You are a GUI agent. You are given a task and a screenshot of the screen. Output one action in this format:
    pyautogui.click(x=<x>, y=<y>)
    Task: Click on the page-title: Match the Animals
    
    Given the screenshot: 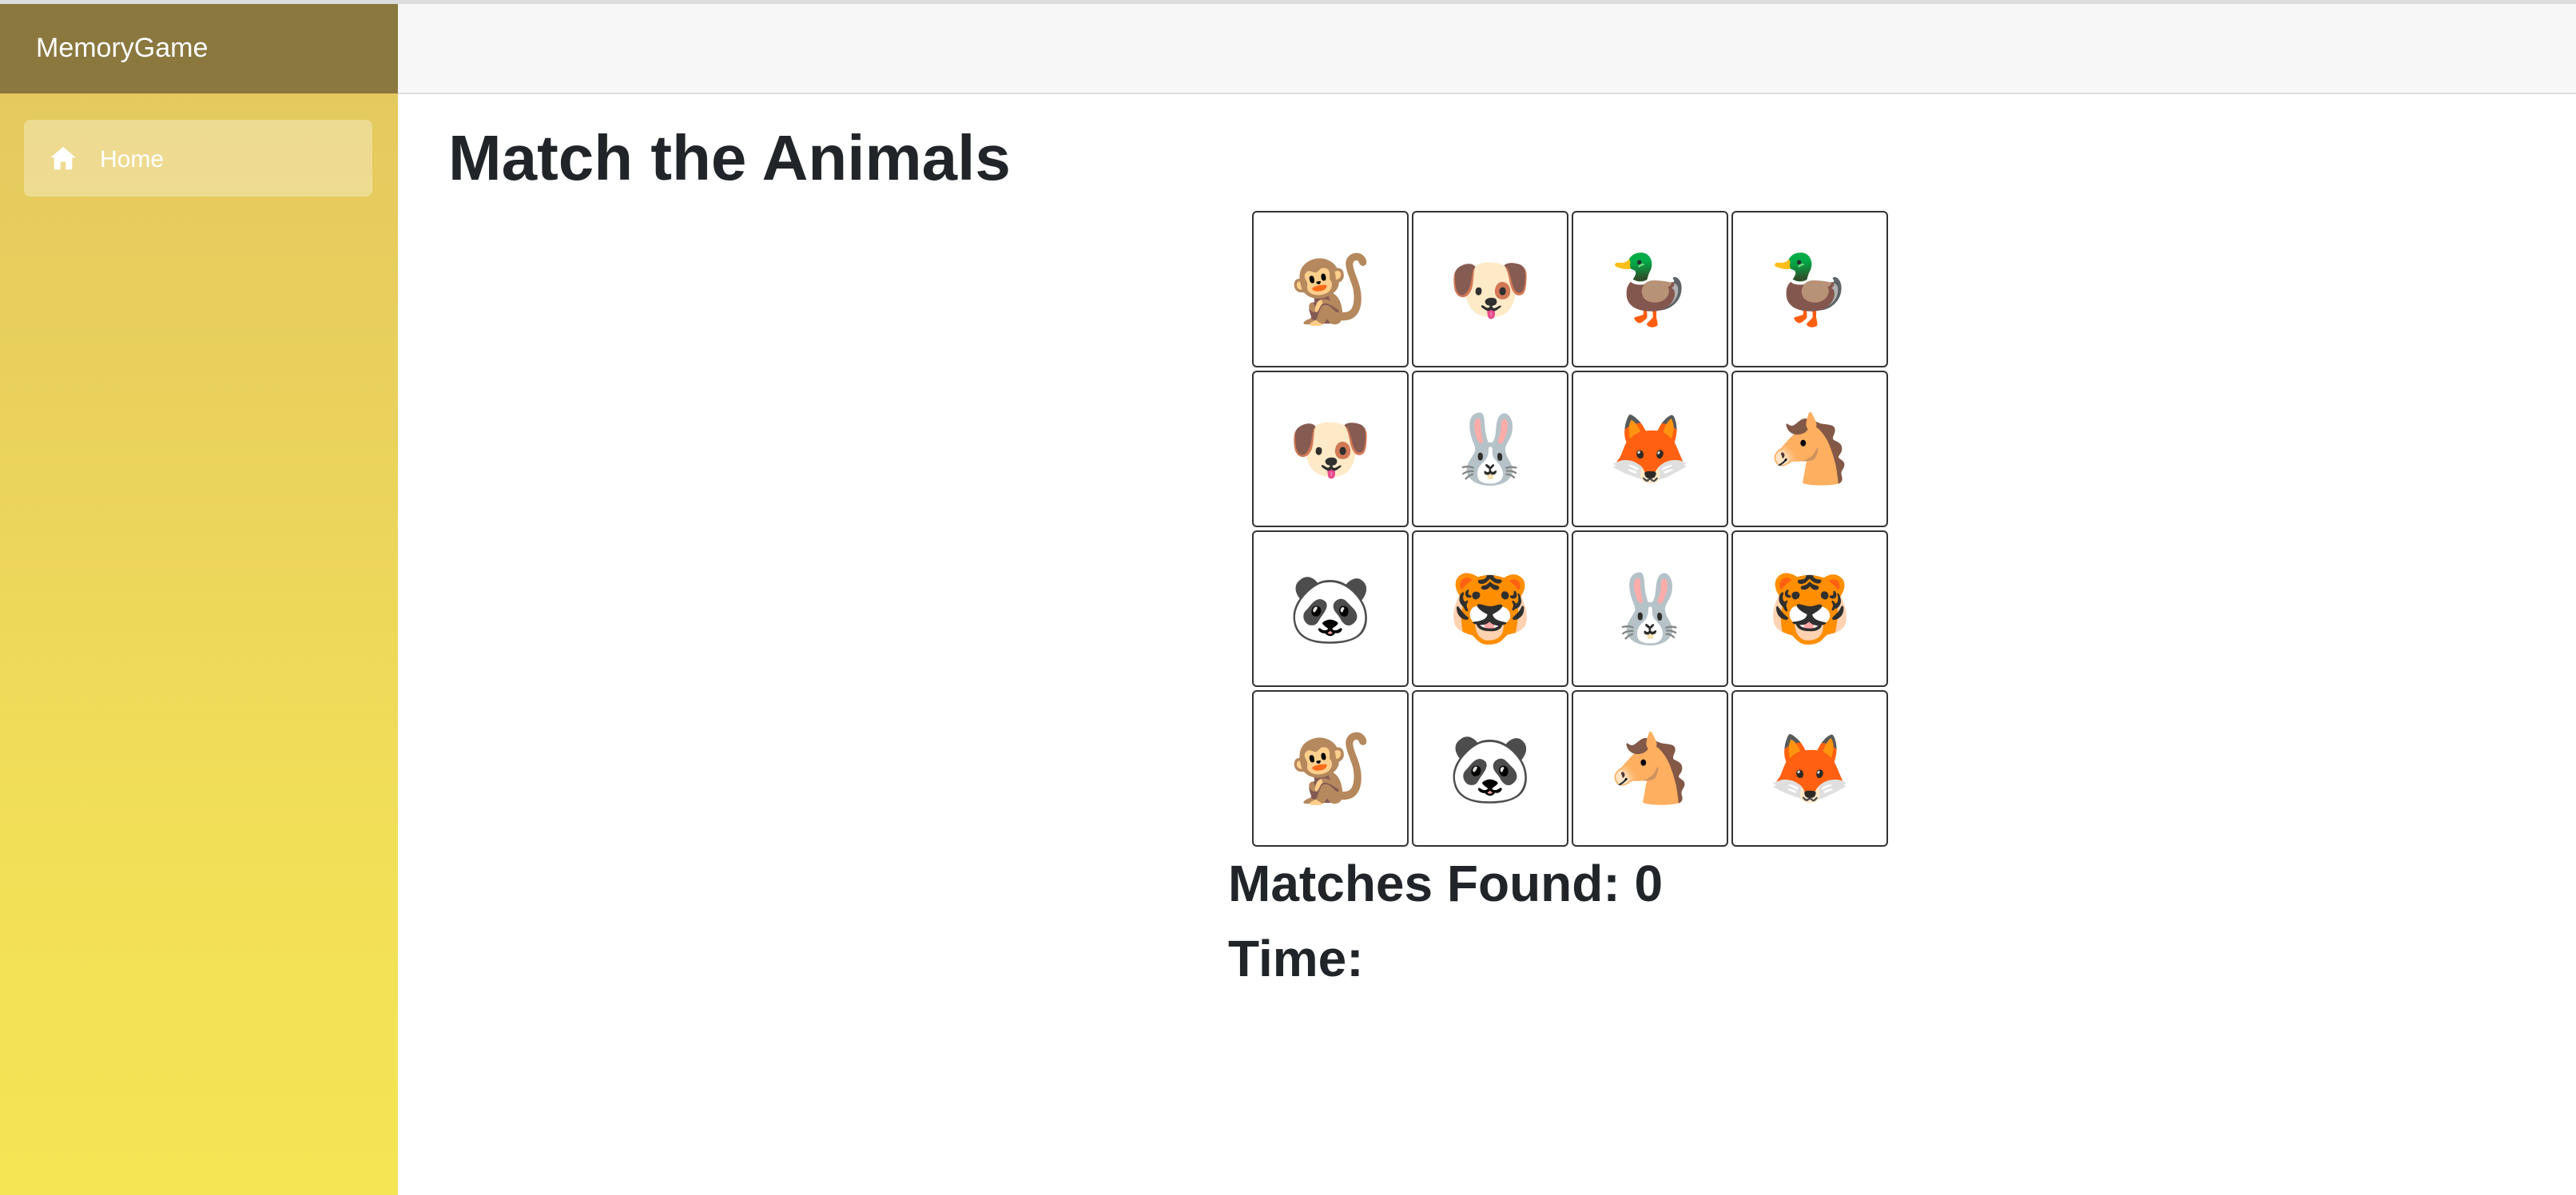 What is the action you would take?
    pyautogui.click(x=729, y=157)
    